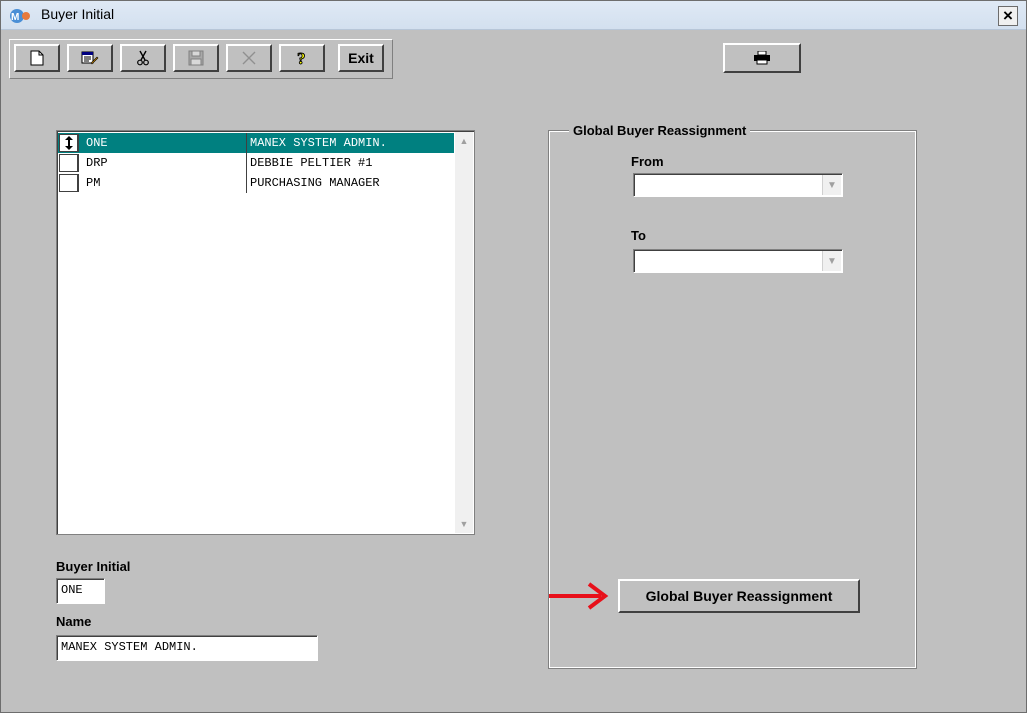 This screenshot has height=713, width=1027. What do you see at coordinates (187, 648) in the screenshot?
I see `name-field: MANEX SYSTEM ADMIN.` at bounding box center [187, 648].